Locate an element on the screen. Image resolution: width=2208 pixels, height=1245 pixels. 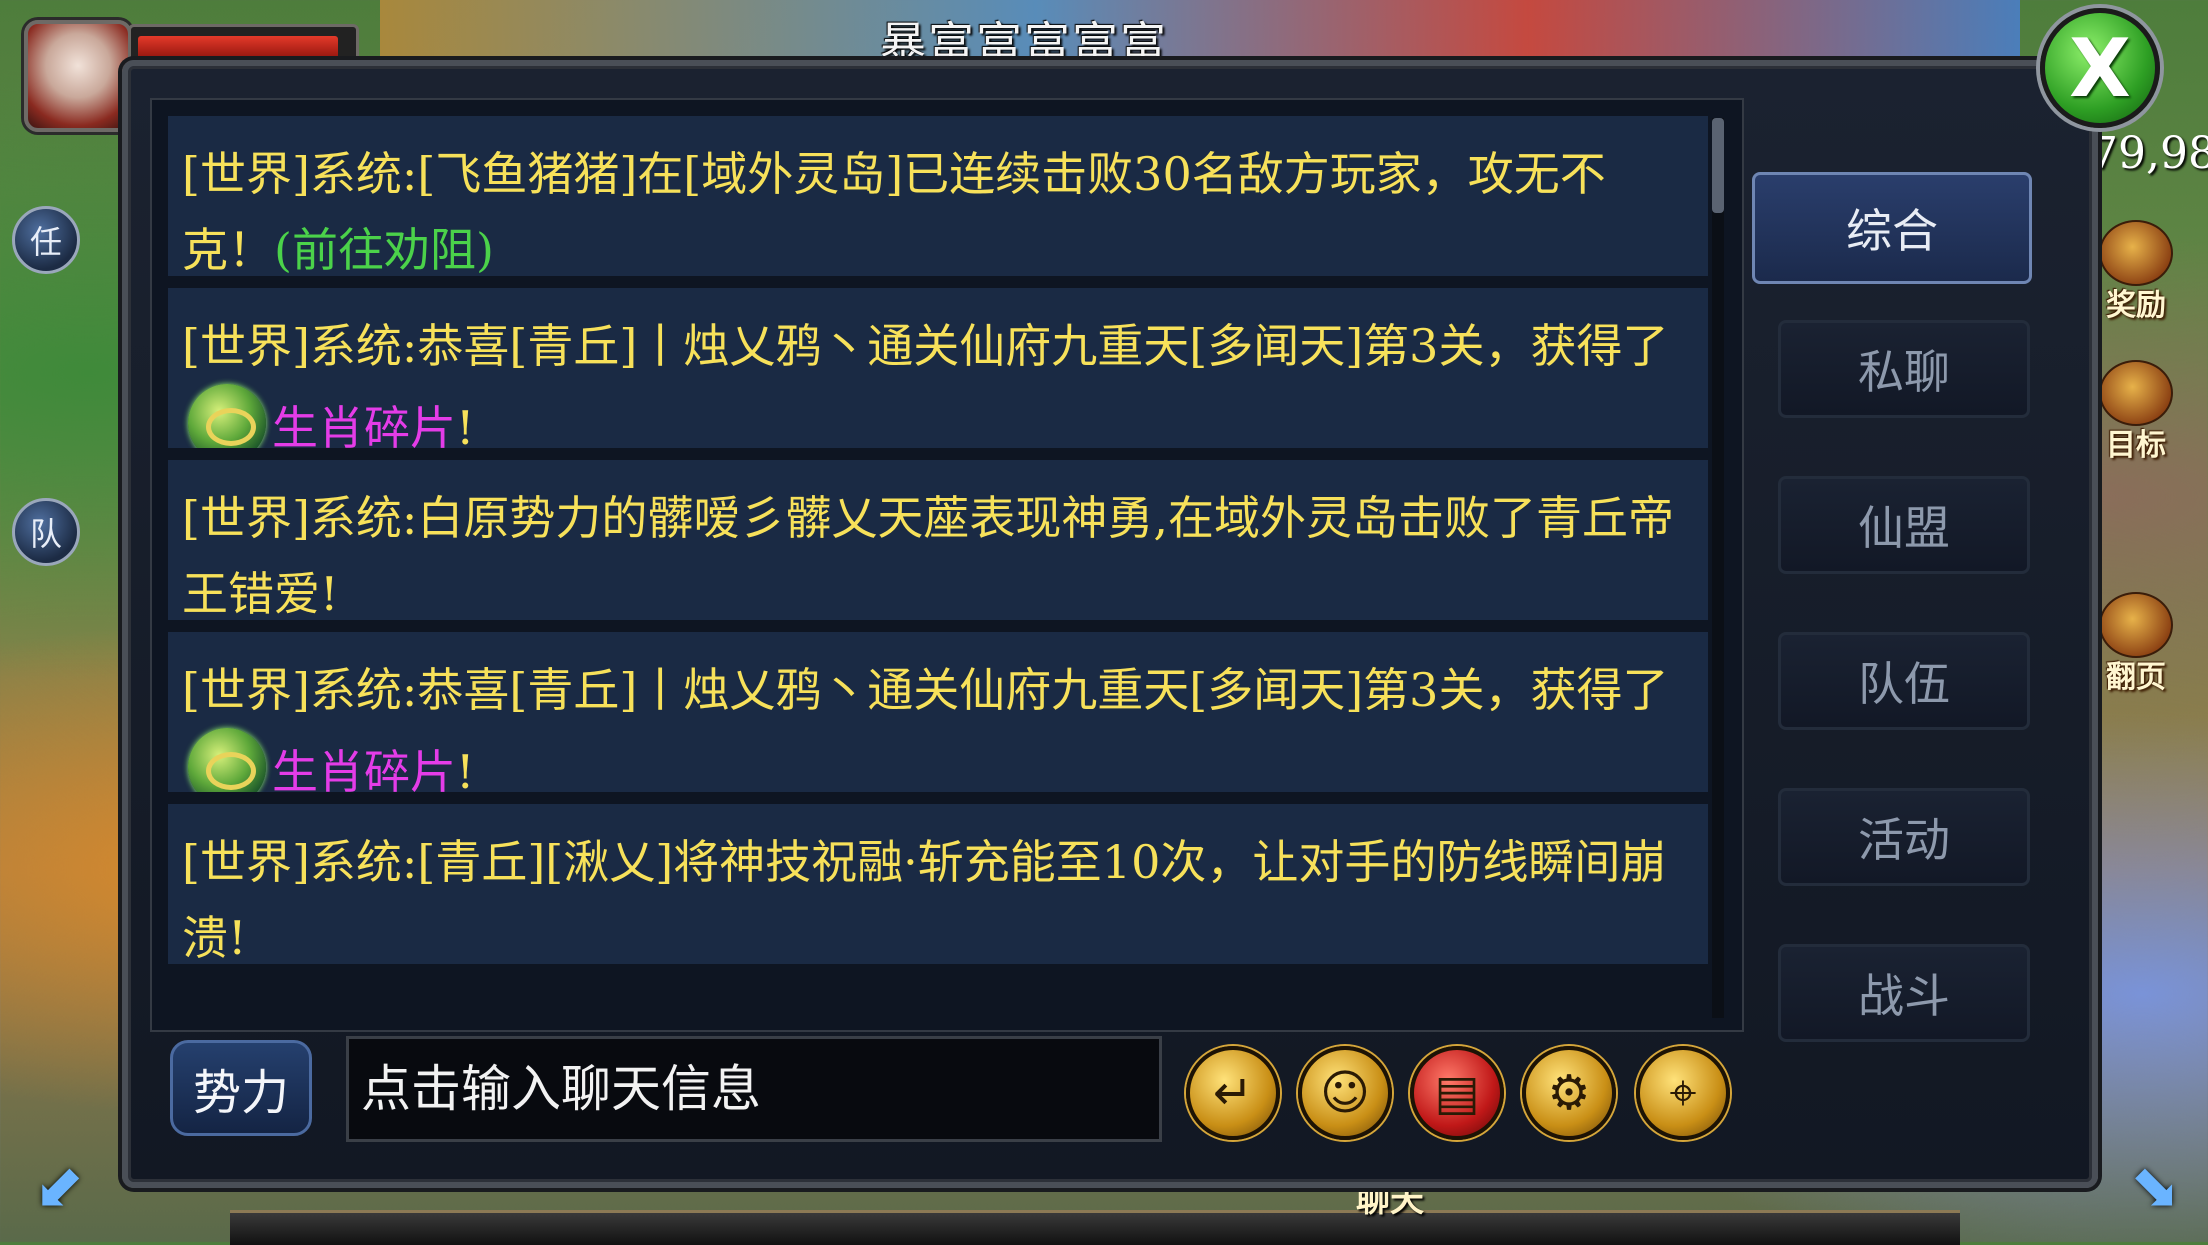
channel-tabs: 综合 私聊 仙盟 队伍 活动 战斗 is located at coordinates (1892, 636).